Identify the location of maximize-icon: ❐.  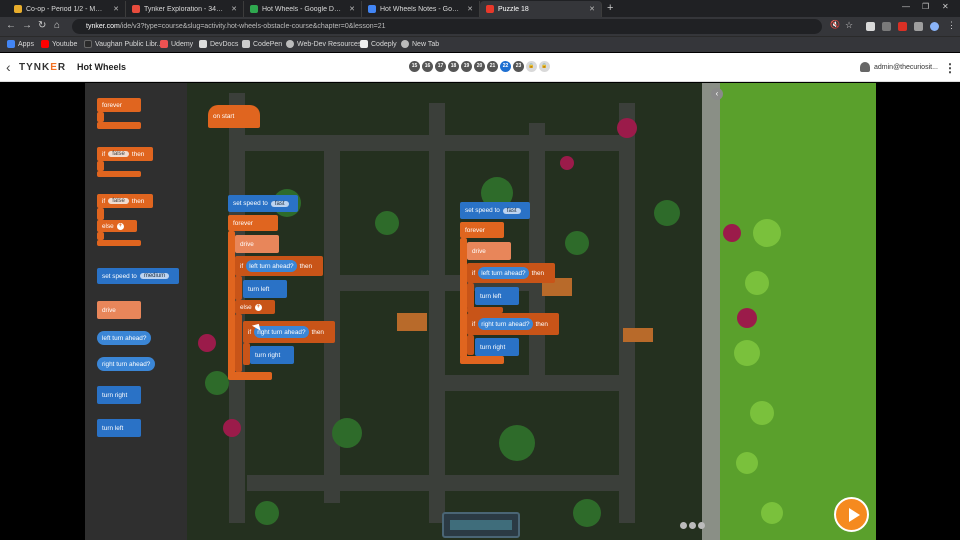
(925, 6).